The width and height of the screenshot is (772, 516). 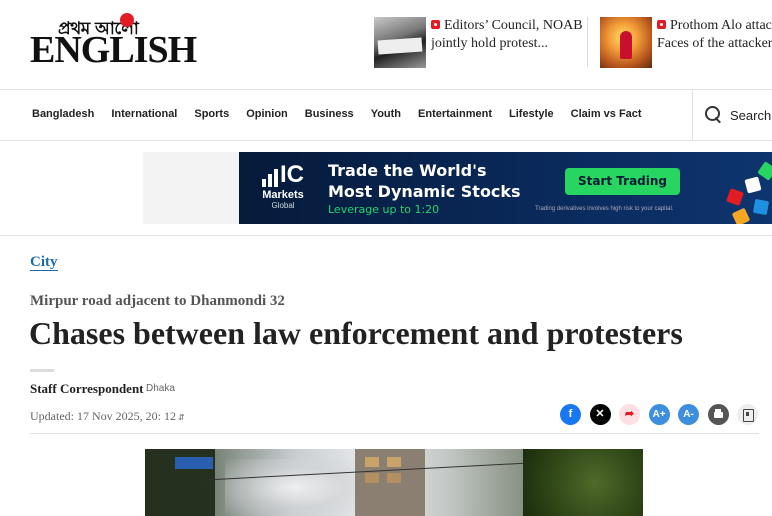 I want to click on ad-cta-button: Start Trading, so click(x=622, y=181).